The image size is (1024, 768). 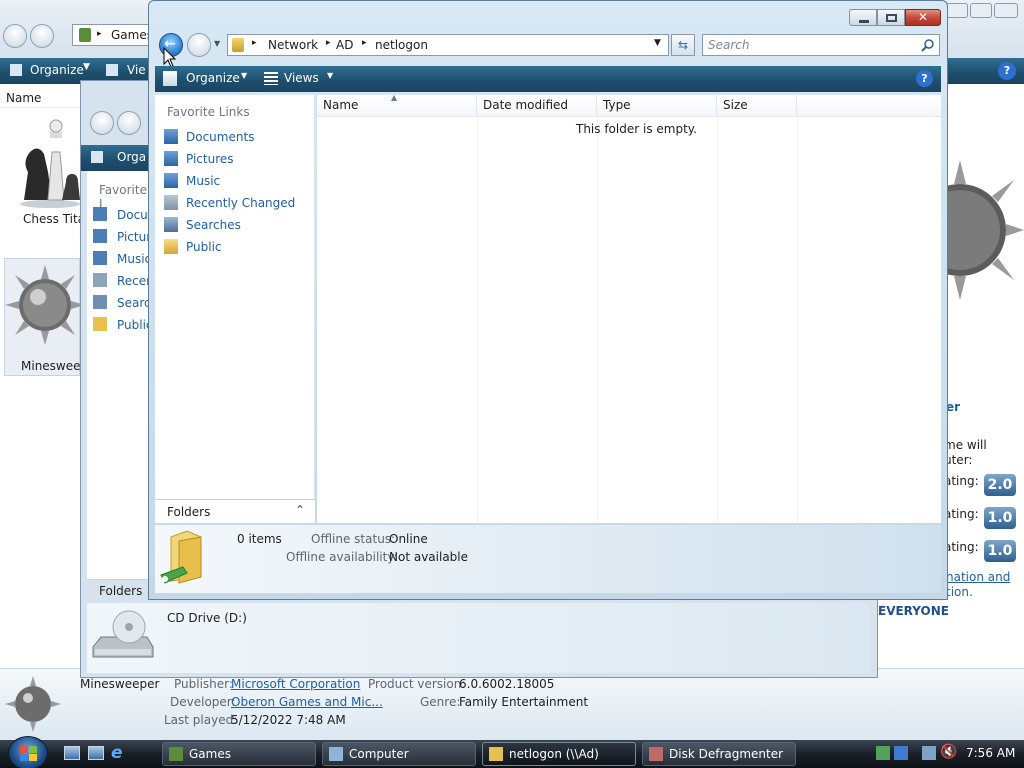 I want to click on network-connection-icon, so click(x=929, y=753).